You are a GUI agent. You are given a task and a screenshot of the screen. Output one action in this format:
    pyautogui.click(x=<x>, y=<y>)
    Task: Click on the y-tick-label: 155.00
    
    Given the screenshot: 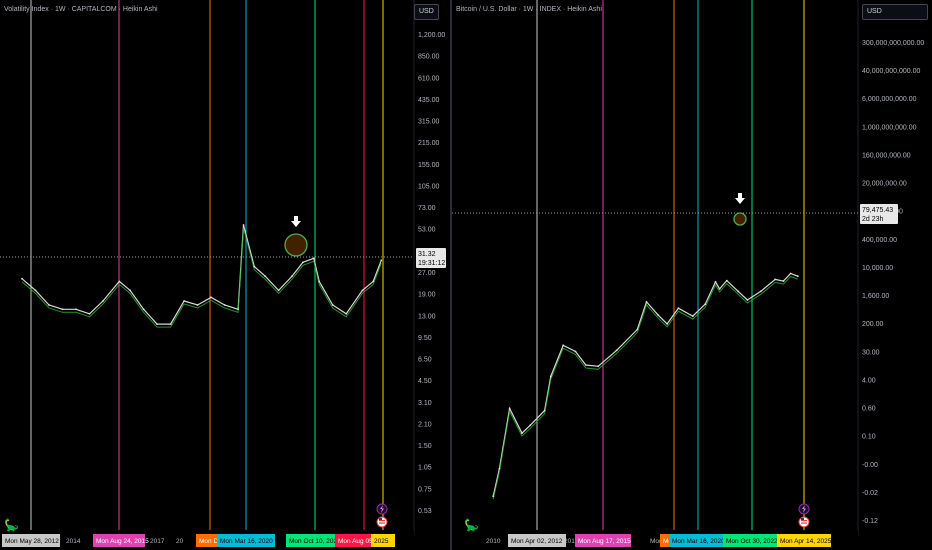 What is the action you would take?
    pyautogui.click(x=429, y=165)
    